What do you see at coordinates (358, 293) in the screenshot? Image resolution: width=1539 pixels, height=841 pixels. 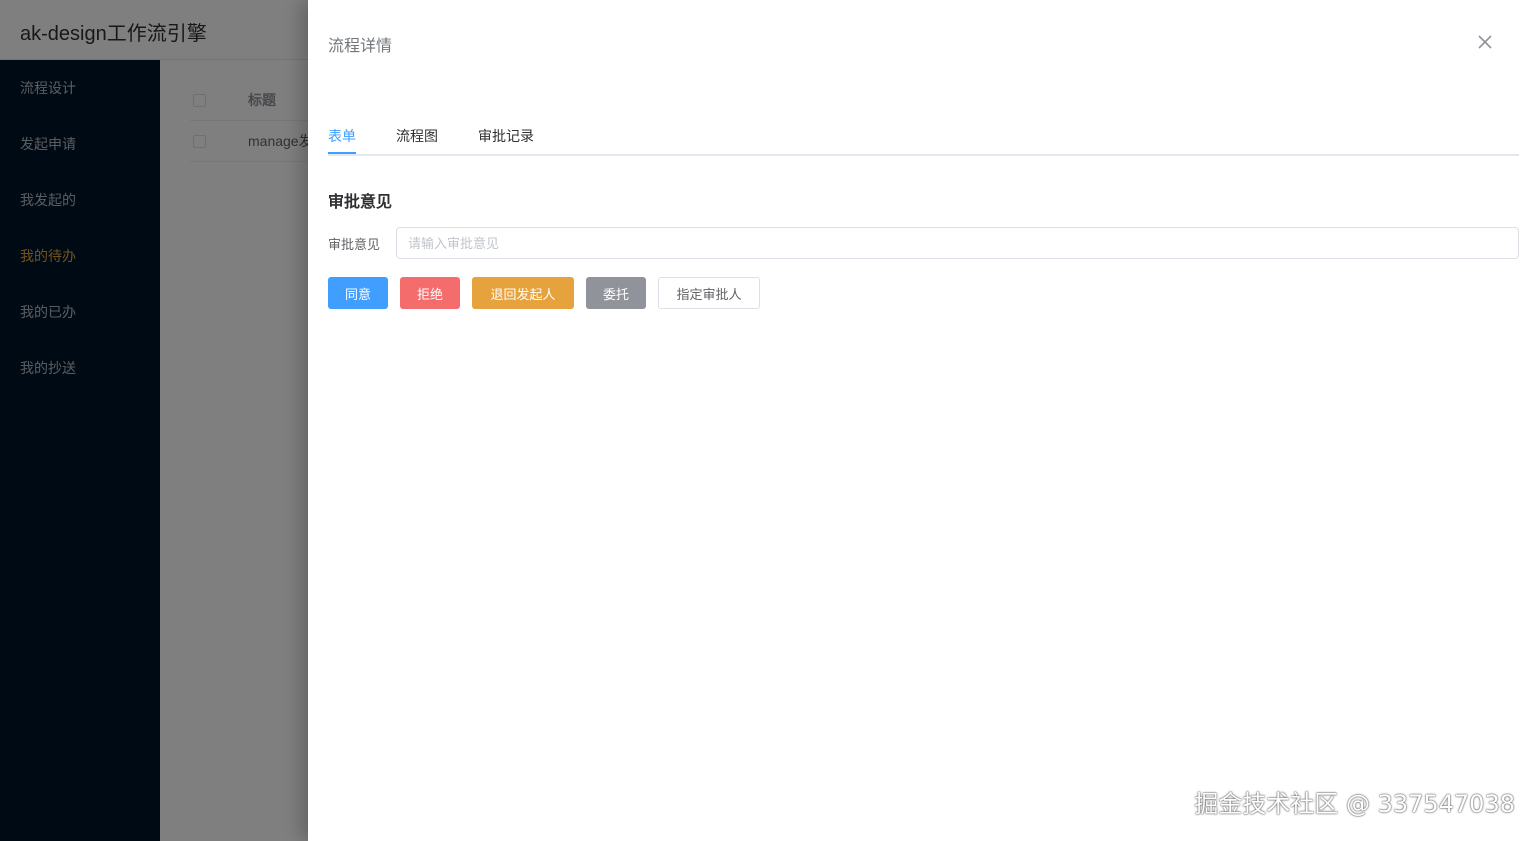 I see `approve-button: 同意` at bounding box center [358, 293].